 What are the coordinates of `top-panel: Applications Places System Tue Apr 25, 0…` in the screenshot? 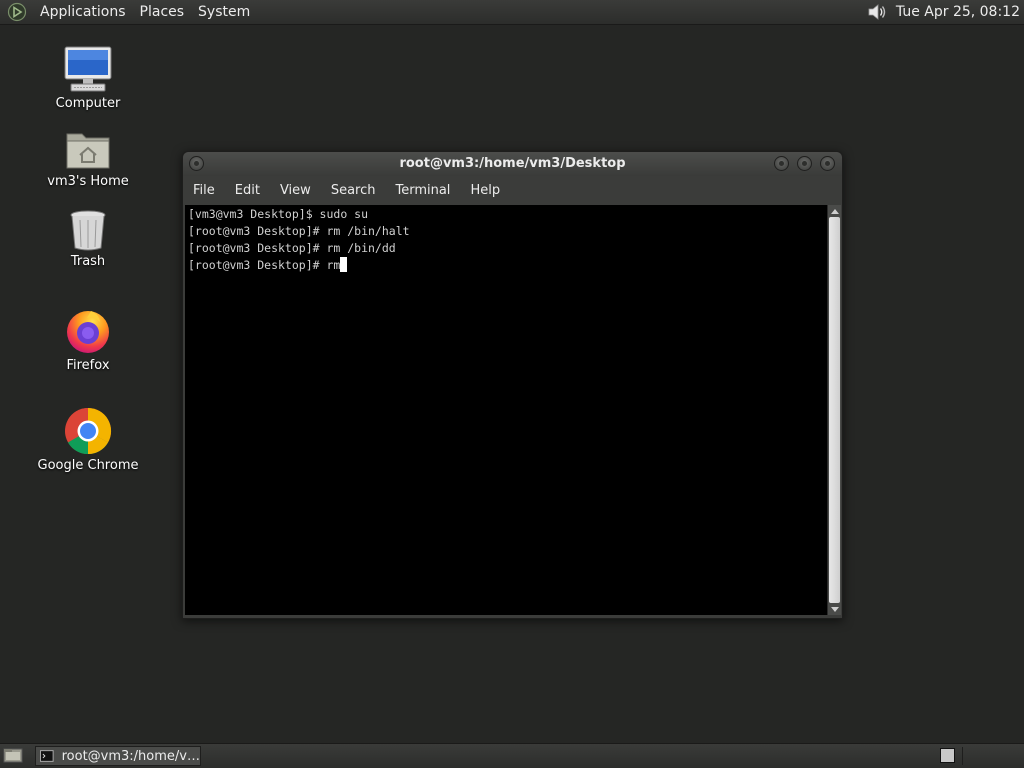 It's located at (512, 12).